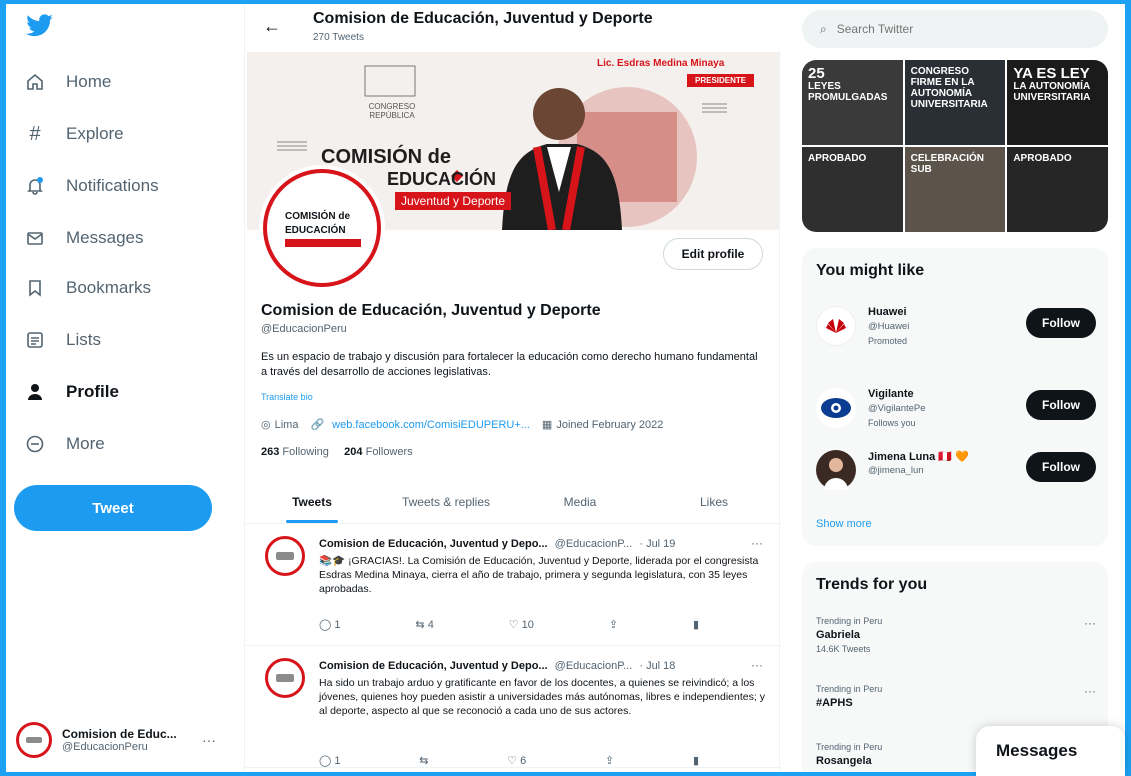  I want to click on banner-juventud-line: Juventud y Deporte, so click(453, 201).